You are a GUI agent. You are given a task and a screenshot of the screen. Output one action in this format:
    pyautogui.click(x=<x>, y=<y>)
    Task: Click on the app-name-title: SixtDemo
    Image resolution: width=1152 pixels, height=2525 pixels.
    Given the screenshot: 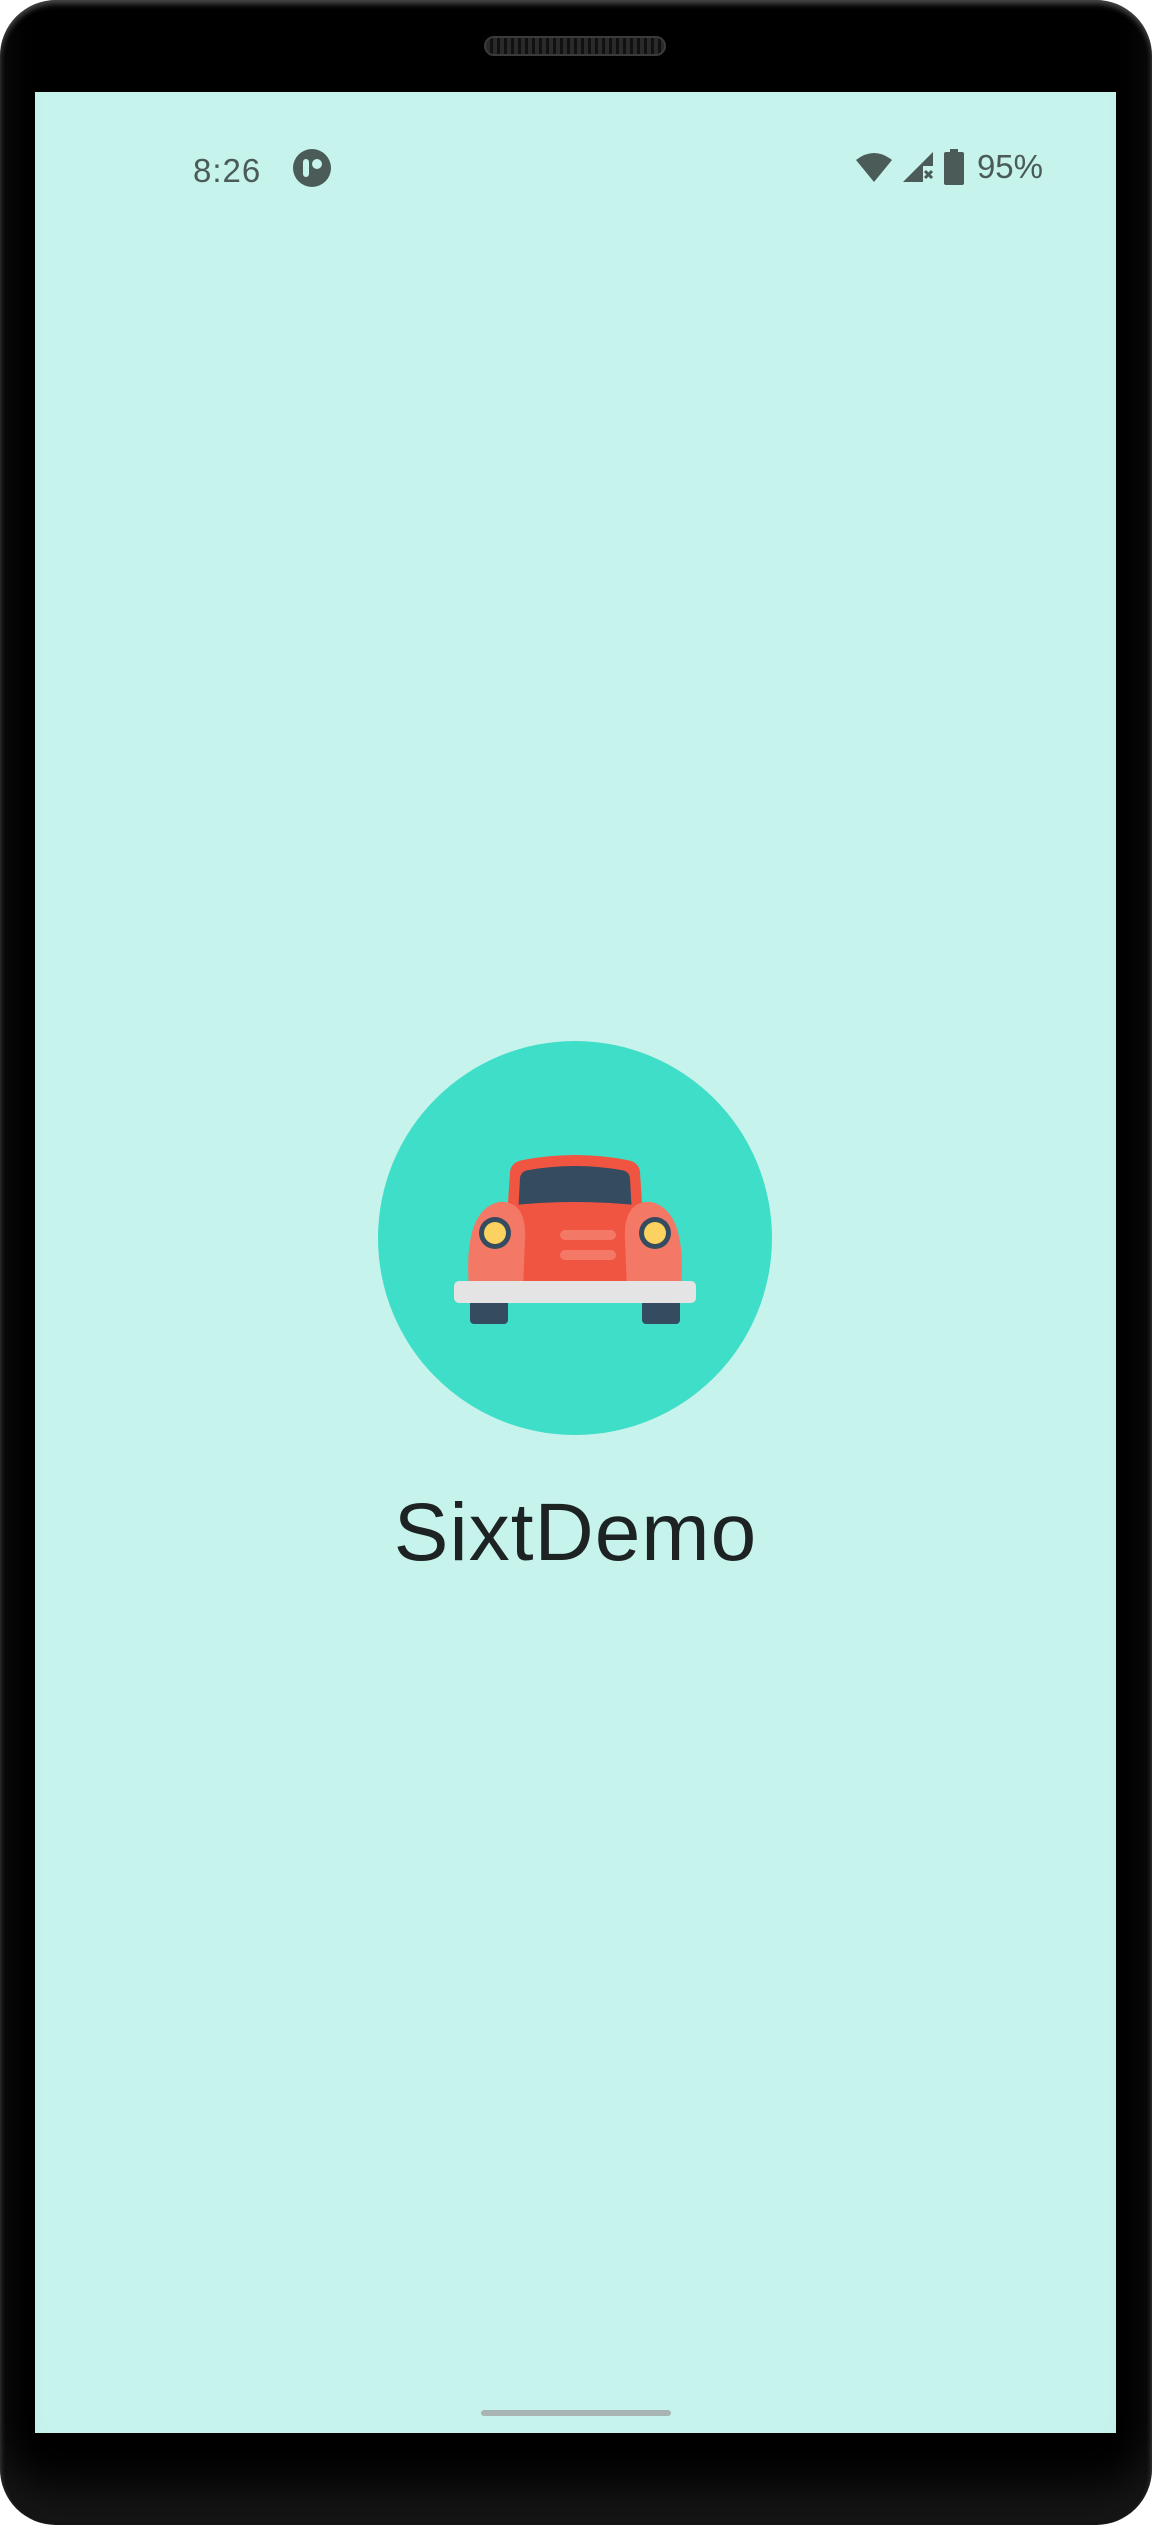 What is the action you would take?
    pyautogui.click(x=575, y=1532)
    